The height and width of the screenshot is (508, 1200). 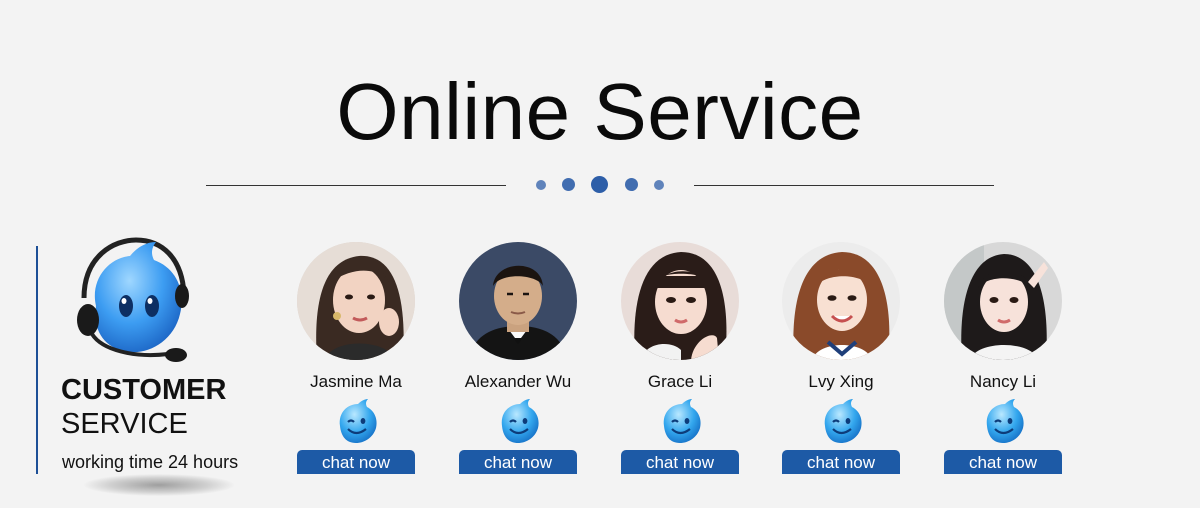 I want to click on working-time-text: working time 24 hours, so click(x=150, y=462).